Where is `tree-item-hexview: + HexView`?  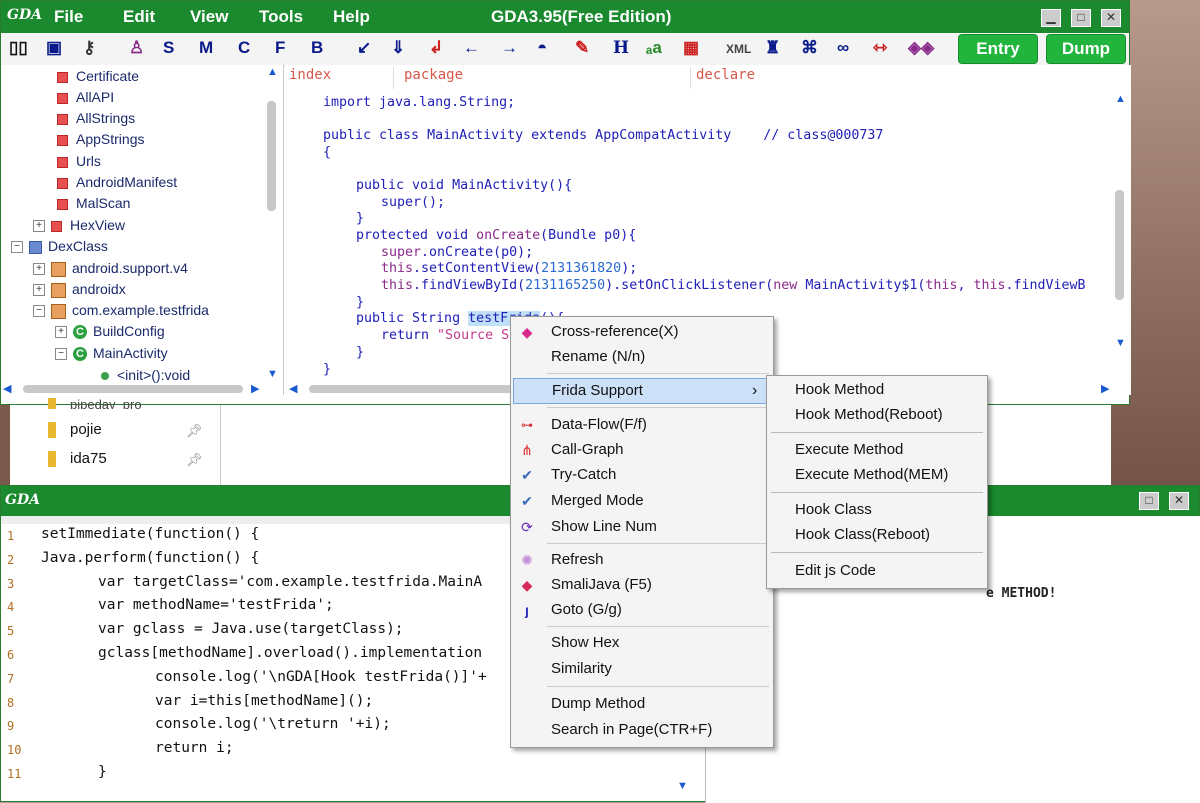
tree-item-hexview: + HexView is located at coordinates (79, 225).